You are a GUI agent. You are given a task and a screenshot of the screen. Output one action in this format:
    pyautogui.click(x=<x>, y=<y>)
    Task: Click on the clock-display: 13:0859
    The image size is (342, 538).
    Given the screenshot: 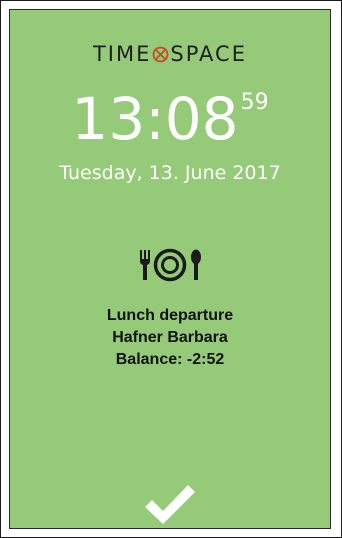 What is the action you would take?
    pyautogui.click(x=170, y=119)
    